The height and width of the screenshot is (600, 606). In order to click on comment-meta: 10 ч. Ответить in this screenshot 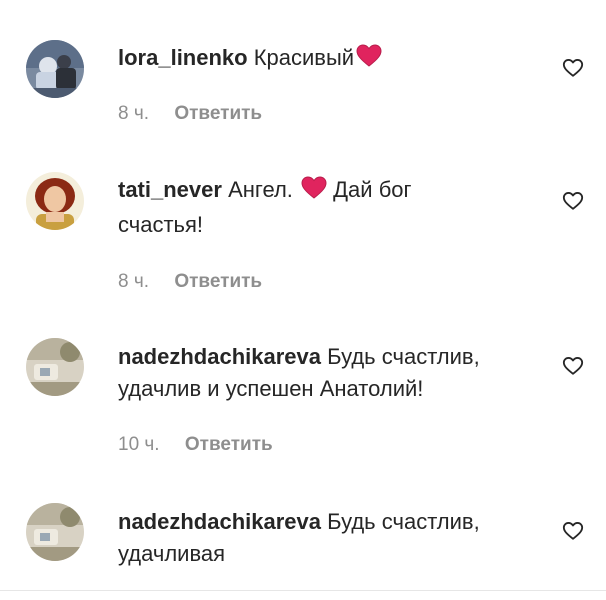, I will do `click(195, 445)`.